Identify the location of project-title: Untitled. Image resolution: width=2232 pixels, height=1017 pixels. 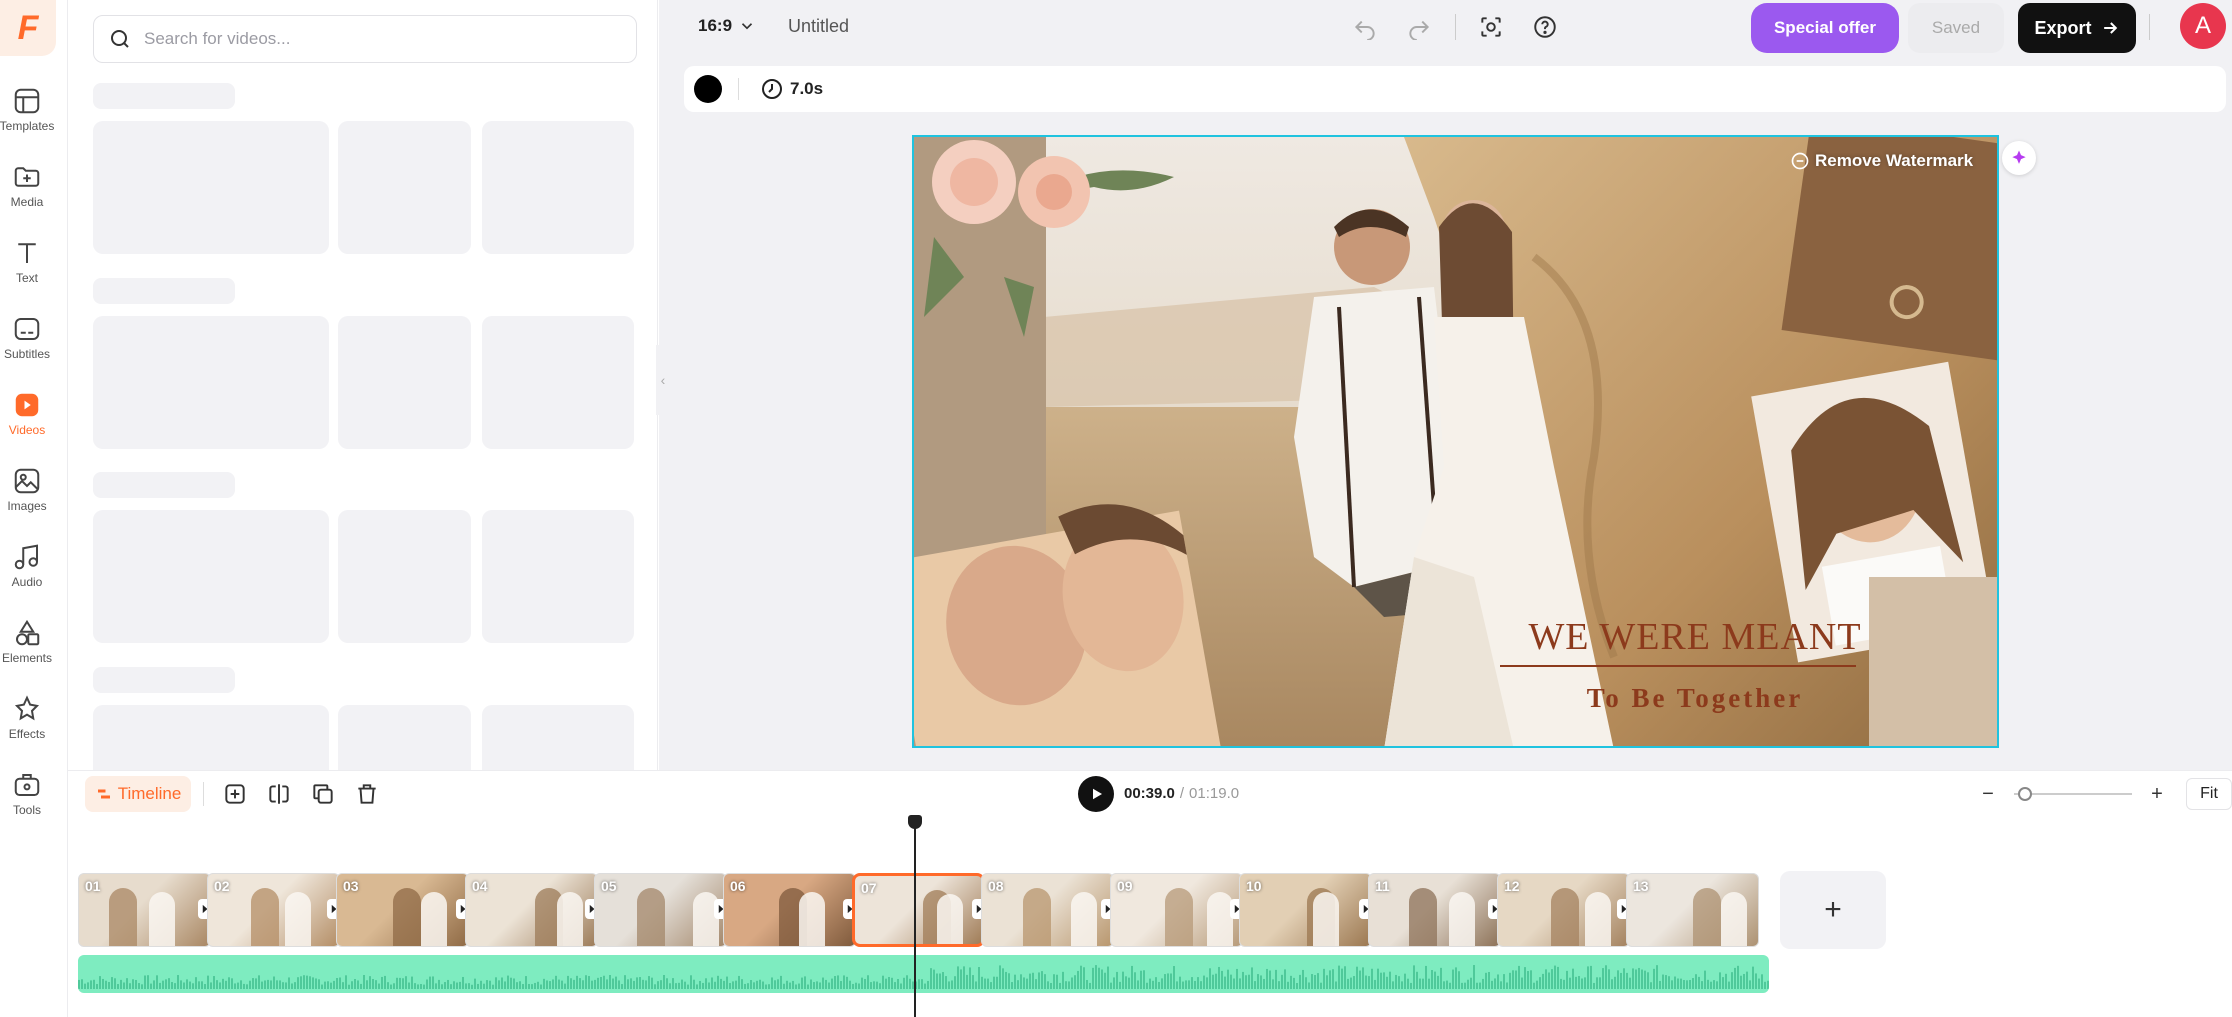
(818, 26).